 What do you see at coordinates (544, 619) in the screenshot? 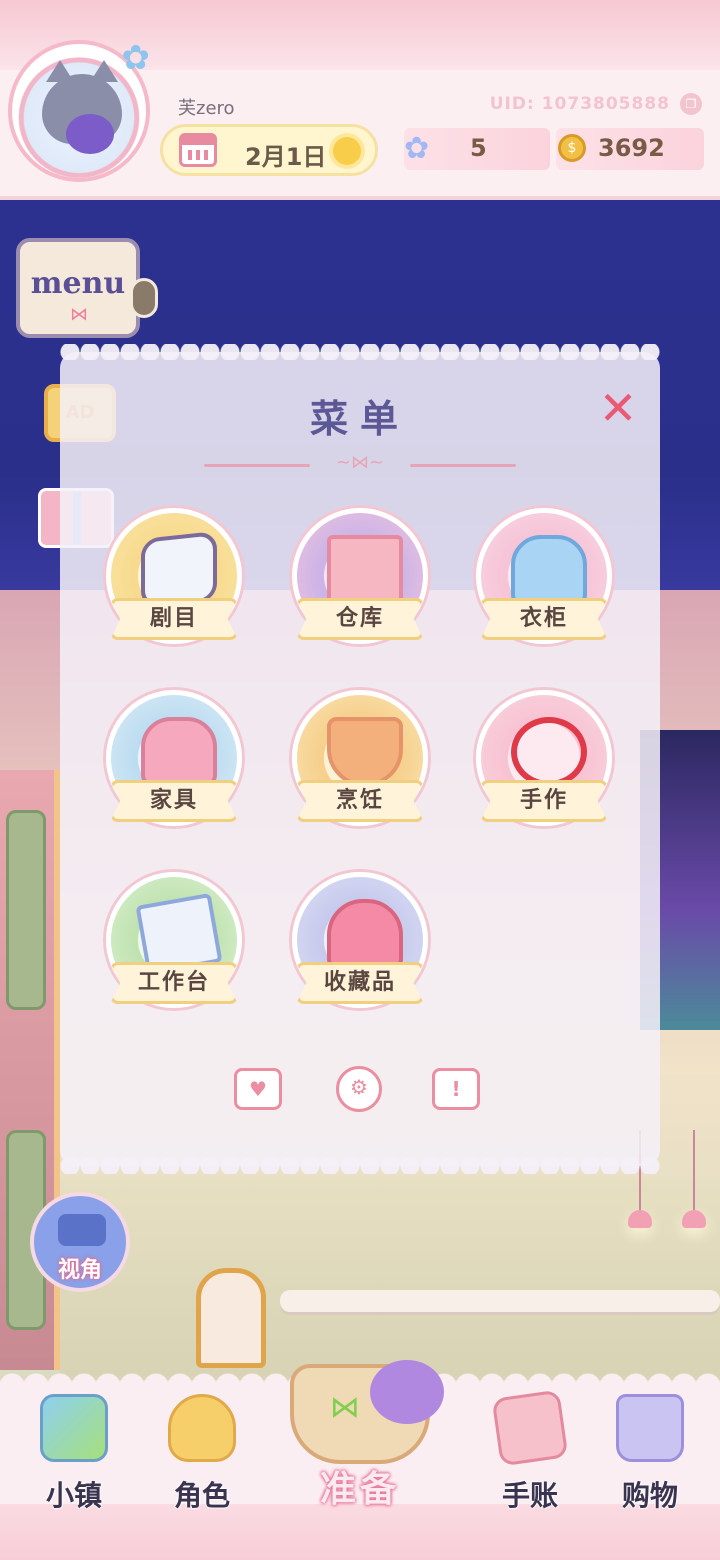
I see `menu-item-label: 衣柜` at bounding box center [544, 619].